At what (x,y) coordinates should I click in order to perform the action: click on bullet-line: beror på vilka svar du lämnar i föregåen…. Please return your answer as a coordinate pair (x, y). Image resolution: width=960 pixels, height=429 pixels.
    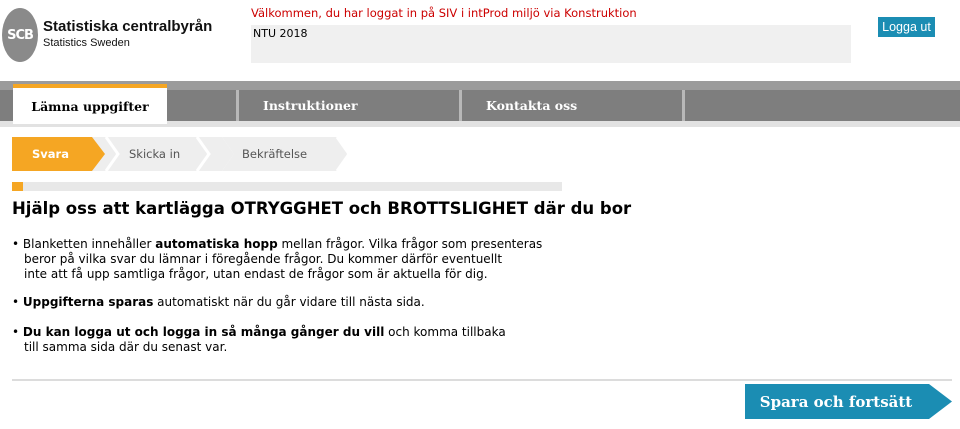
    Looking at the image, I should click on (263, 259).